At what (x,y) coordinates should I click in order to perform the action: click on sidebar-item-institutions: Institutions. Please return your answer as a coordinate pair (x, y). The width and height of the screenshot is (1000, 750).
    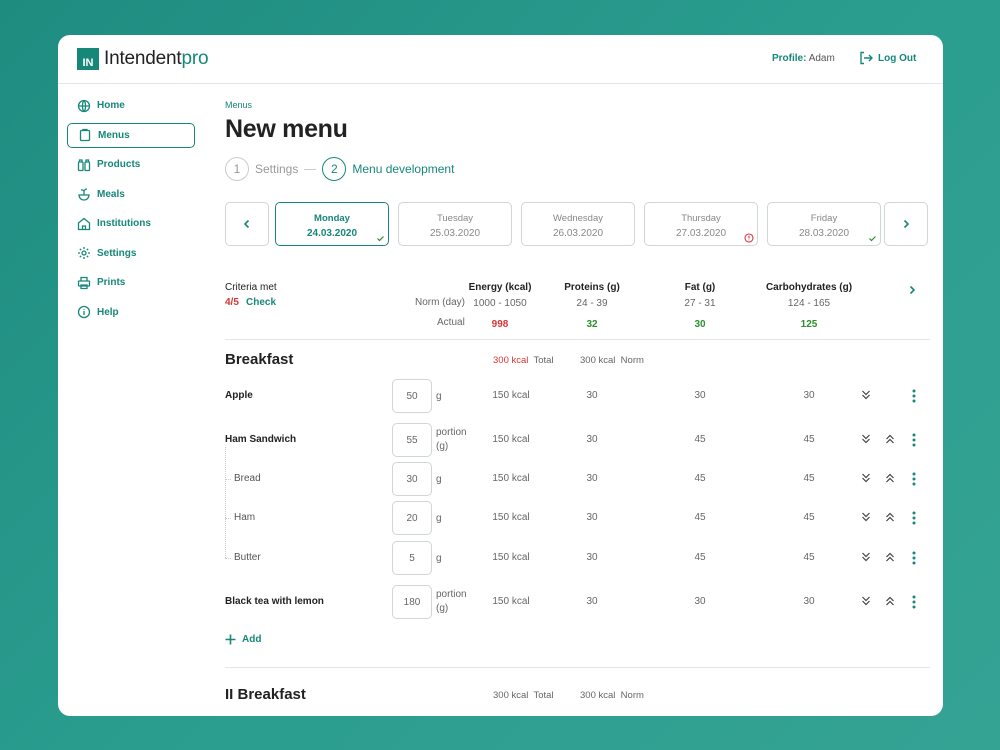
    Looking at the image, I should click on (131, 223).